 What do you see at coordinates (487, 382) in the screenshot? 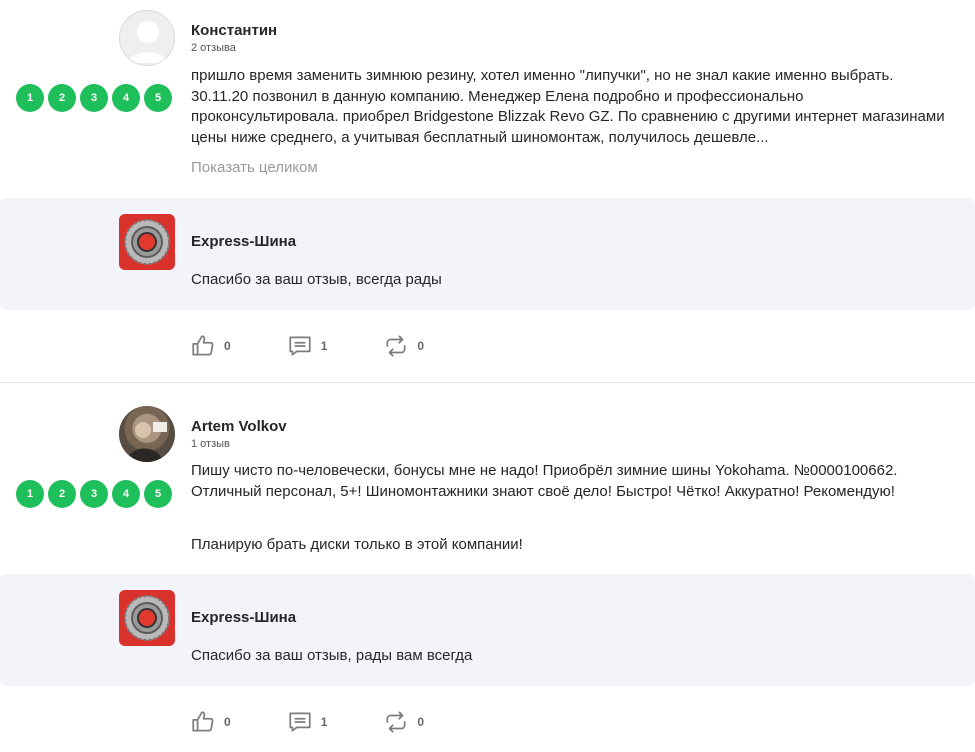
I see `review-divider` at bounding box center [487, 382].